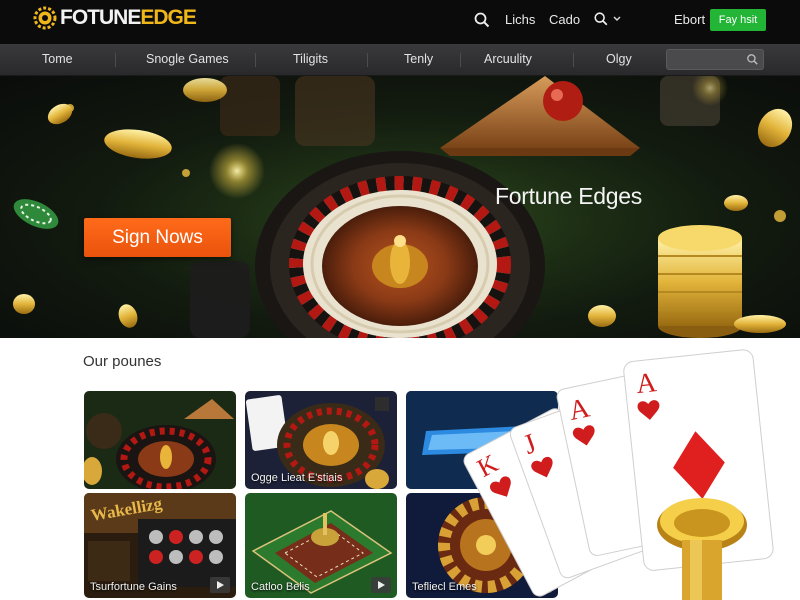 This screenshot has width=800, height=600. What do you see at coordinates (564, 19) in the screenshot?
I see `header-link-cado: Cado` at bounding box center [564, 19].